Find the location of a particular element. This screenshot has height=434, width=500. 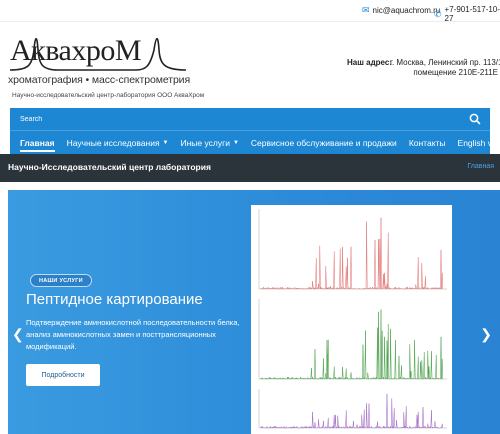

nav-item-other-services: Иные услуги ▼ is located at coordinates (210, 143).